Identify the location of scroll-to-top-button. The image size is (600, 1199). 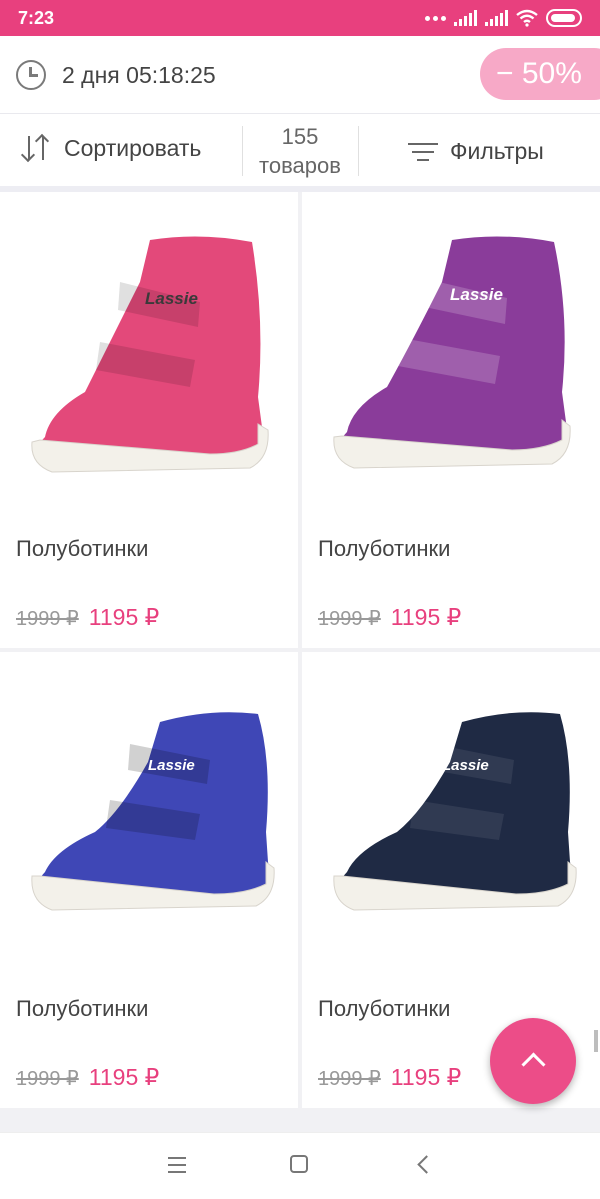
(533, 1061).